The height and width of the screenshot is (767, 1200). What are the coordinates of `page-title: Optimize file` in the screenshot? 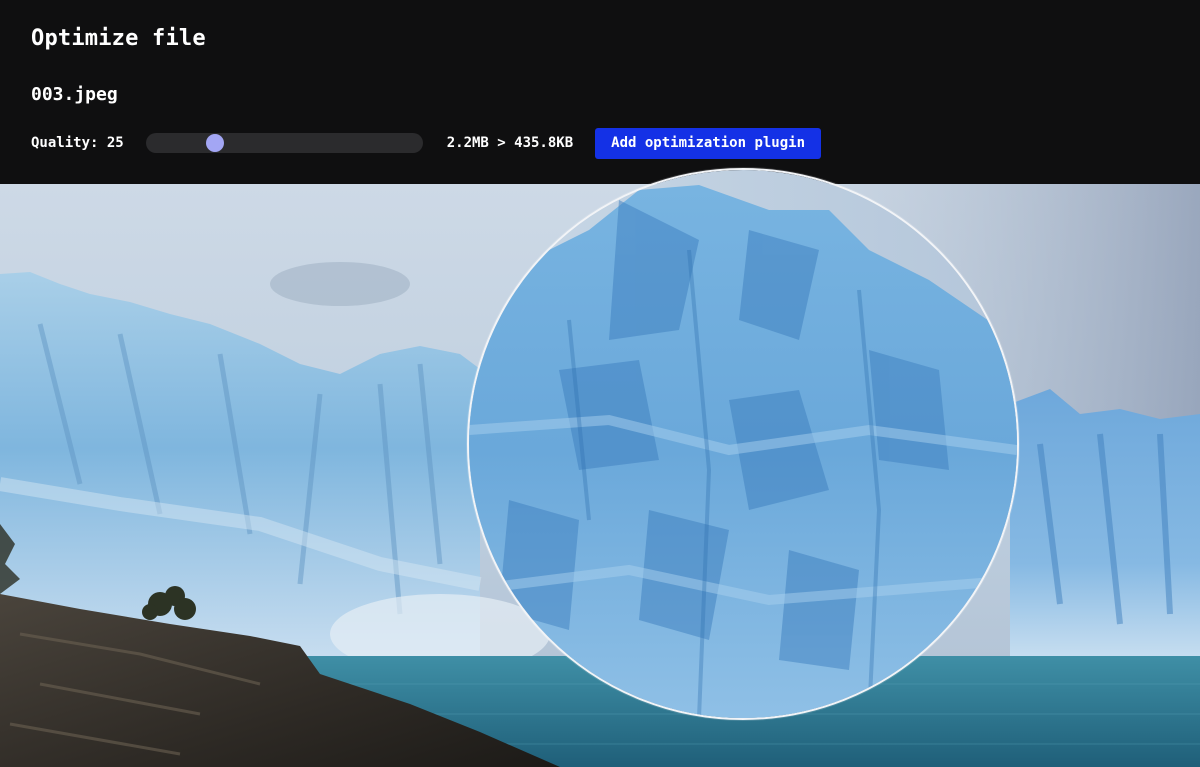 It's located at (118, 38).